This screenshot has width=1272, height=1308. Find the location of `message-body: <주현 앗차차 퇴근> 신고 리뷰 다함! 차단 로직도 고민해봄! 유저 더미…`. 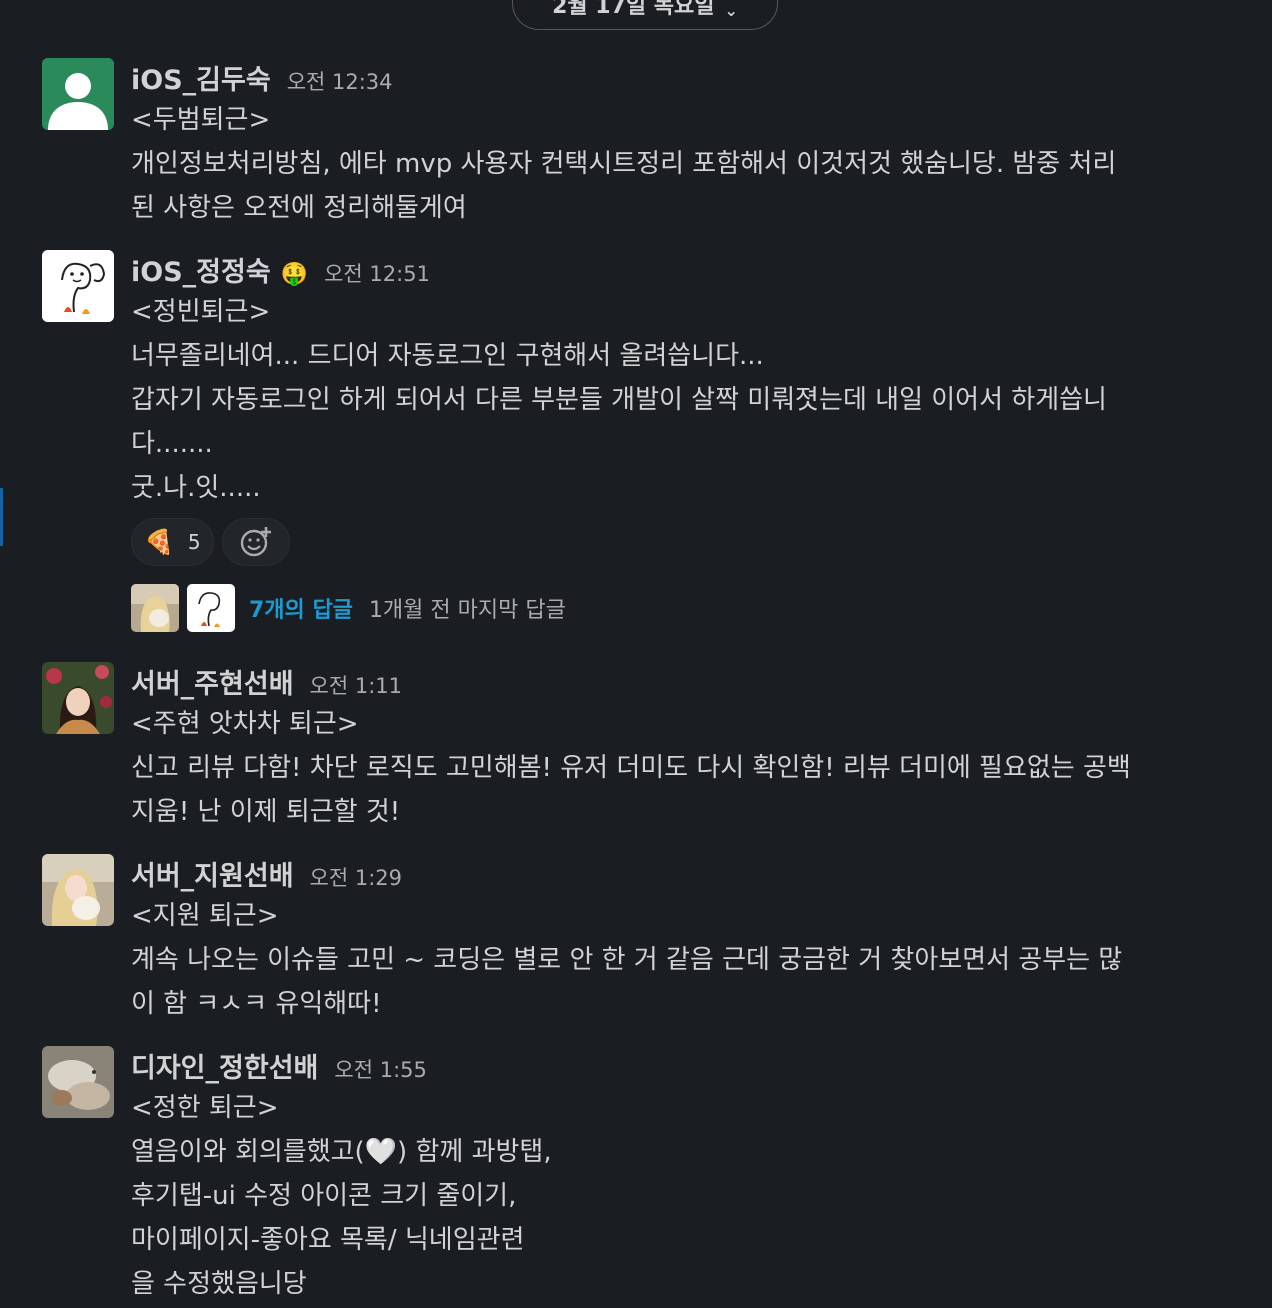

message-body: <주현 앗차차 퇴근> 신고 리뷰 다함! 차단 로직도 고민해봄! 유저 더미… is located at coordinates (689, 768).